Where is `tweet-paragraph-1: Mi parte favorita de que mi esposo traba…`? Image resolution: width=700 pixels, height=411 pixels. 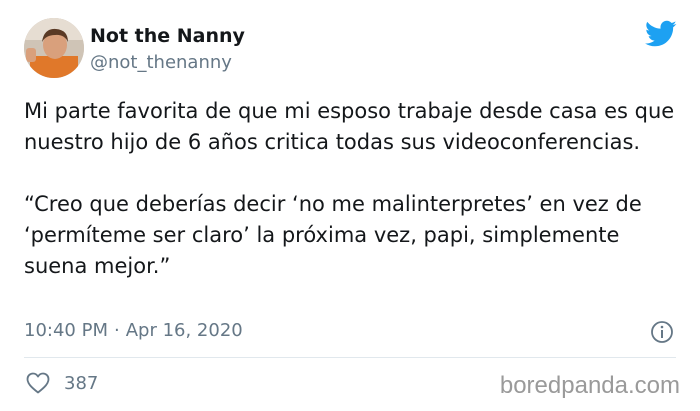
tweet-paragraph-1: Mi parte favorita de que mi esposo traba… is located at coordinates (356, 126).